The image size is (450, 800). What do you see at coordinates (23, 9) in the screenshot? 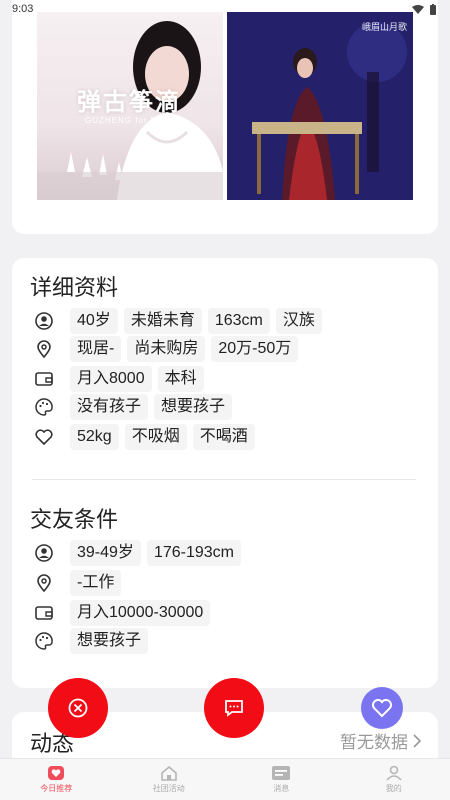
I see `status-time: 9:03` at bounding box center [23, 9].